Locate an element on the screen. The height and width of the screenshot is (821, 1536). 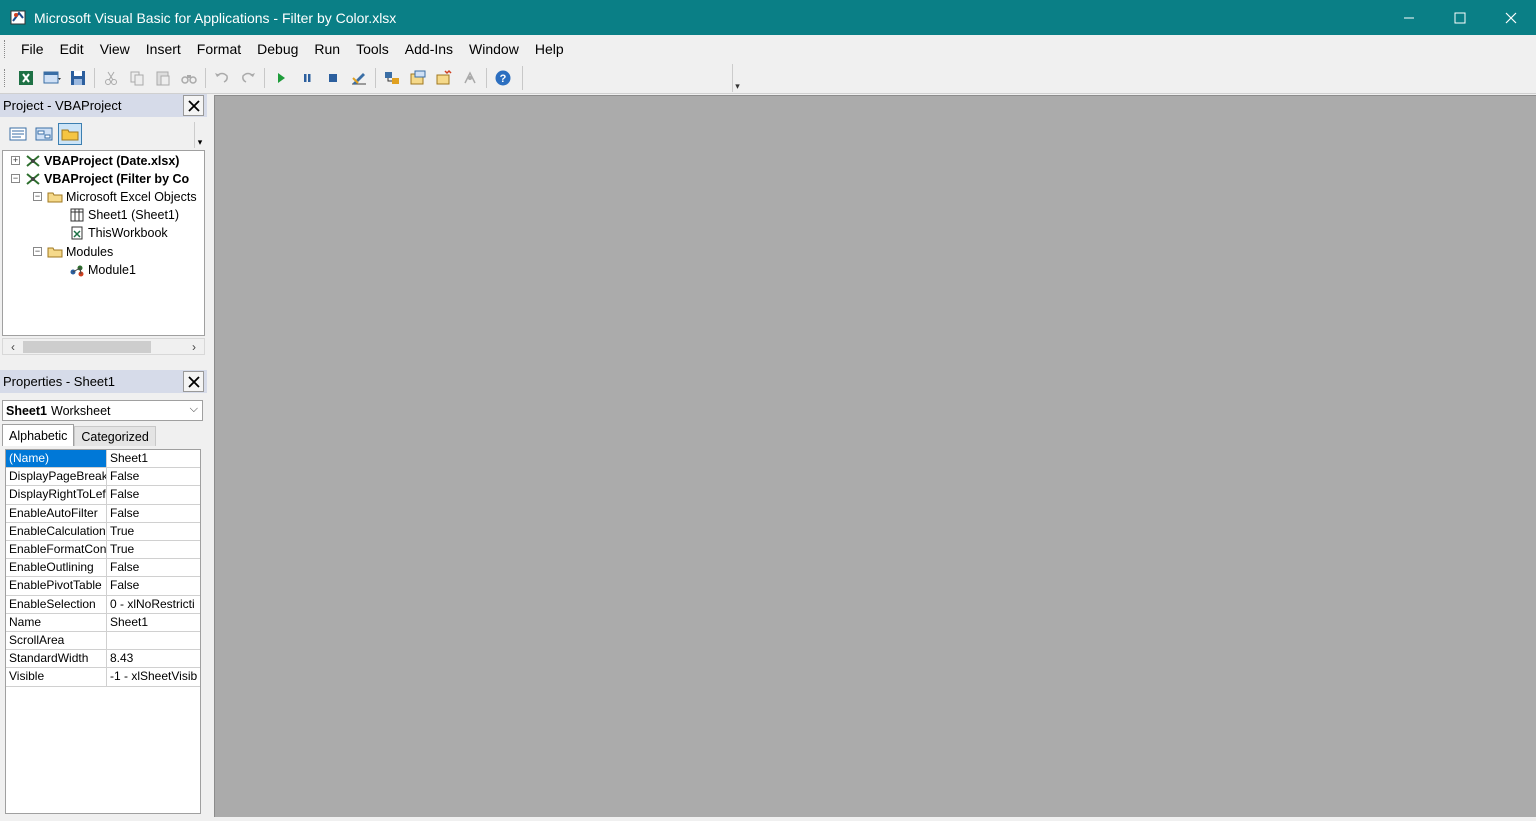
property-value: 8.43 is located at coordinates (153, 658).